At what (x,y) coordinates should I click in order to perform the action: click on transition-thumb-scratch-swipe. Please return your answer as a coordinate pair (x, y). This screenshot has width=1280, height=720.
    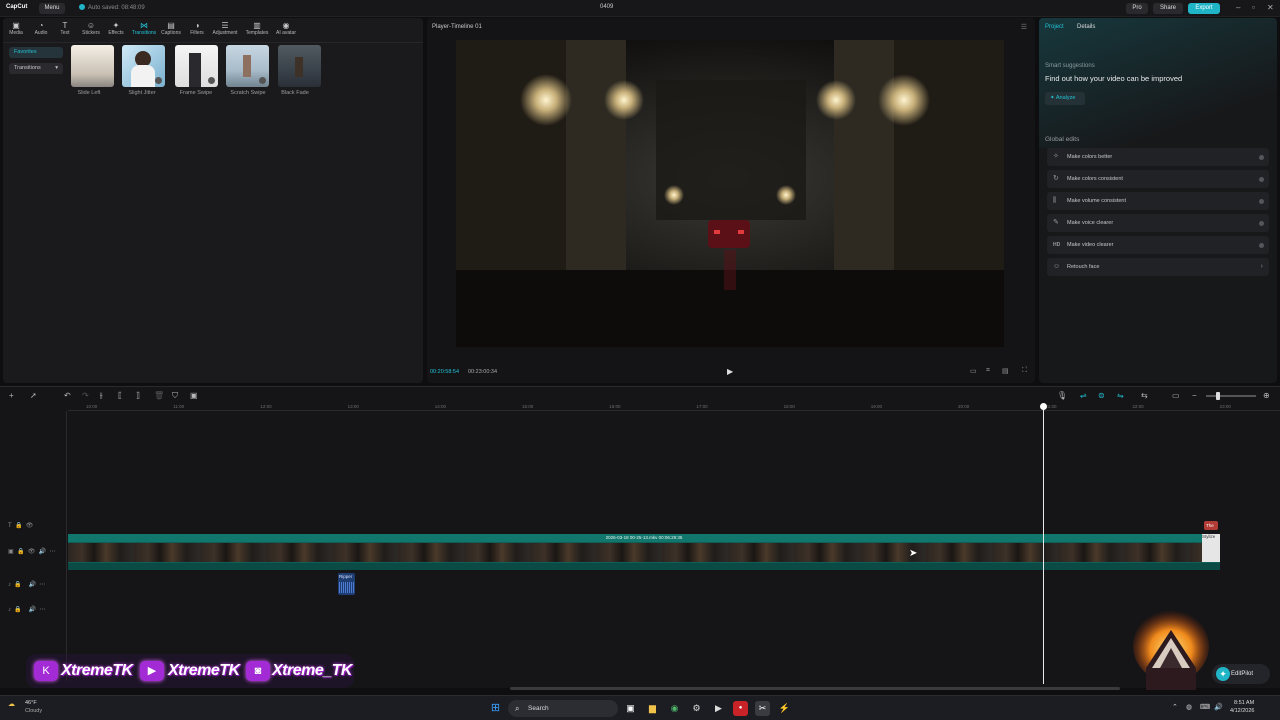
    Looking at the image, I should click on (247, 66).